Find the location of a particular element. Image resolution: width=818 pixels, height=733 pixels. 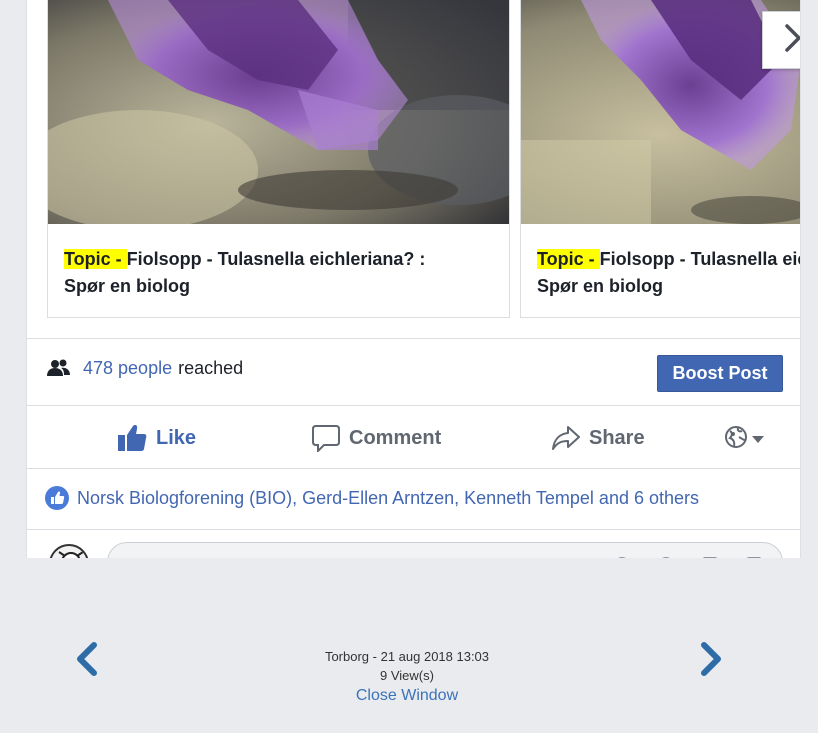

reach-label: reached is located at coordinates (211, 367).